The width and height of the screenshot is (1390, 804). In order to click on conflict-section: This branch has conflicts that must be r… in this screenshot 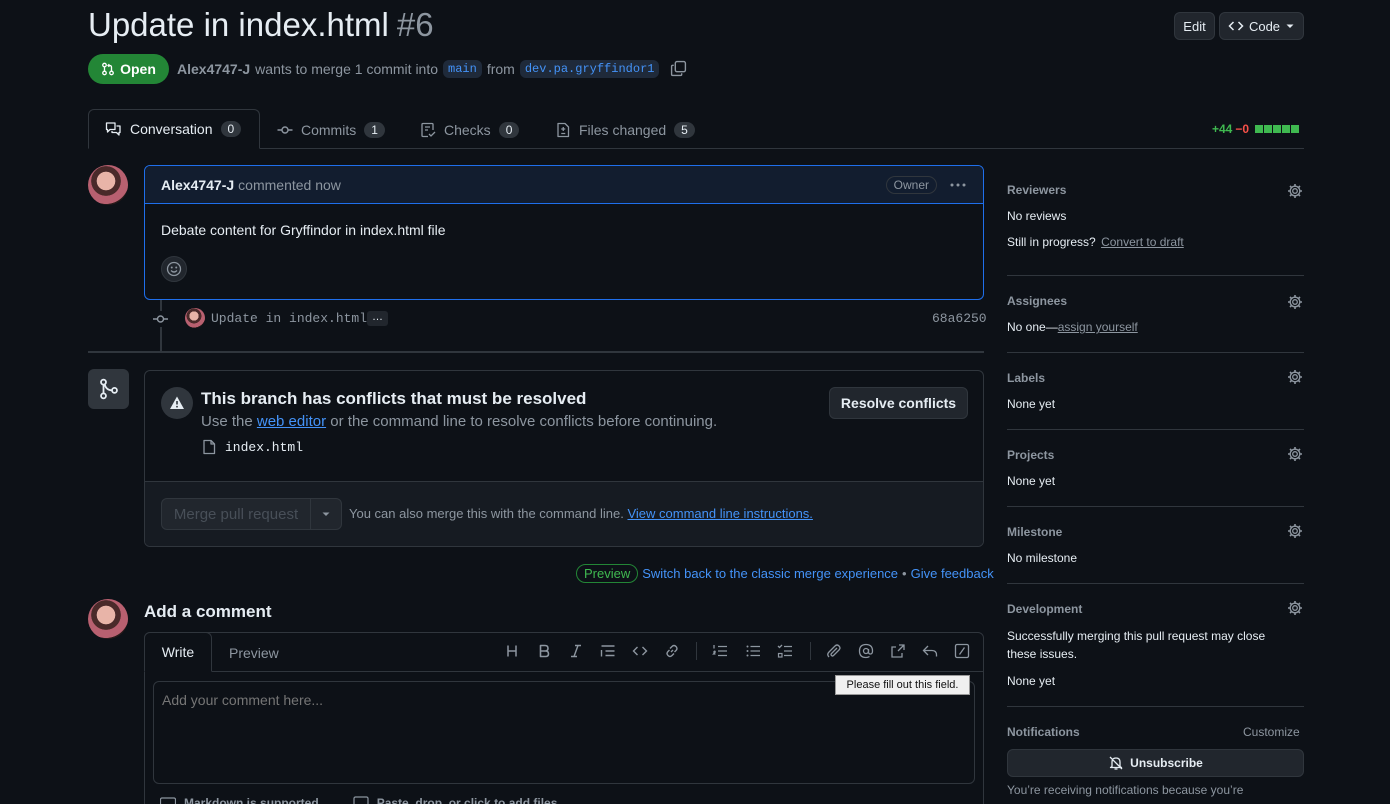, I will do `click(564, 426)`.